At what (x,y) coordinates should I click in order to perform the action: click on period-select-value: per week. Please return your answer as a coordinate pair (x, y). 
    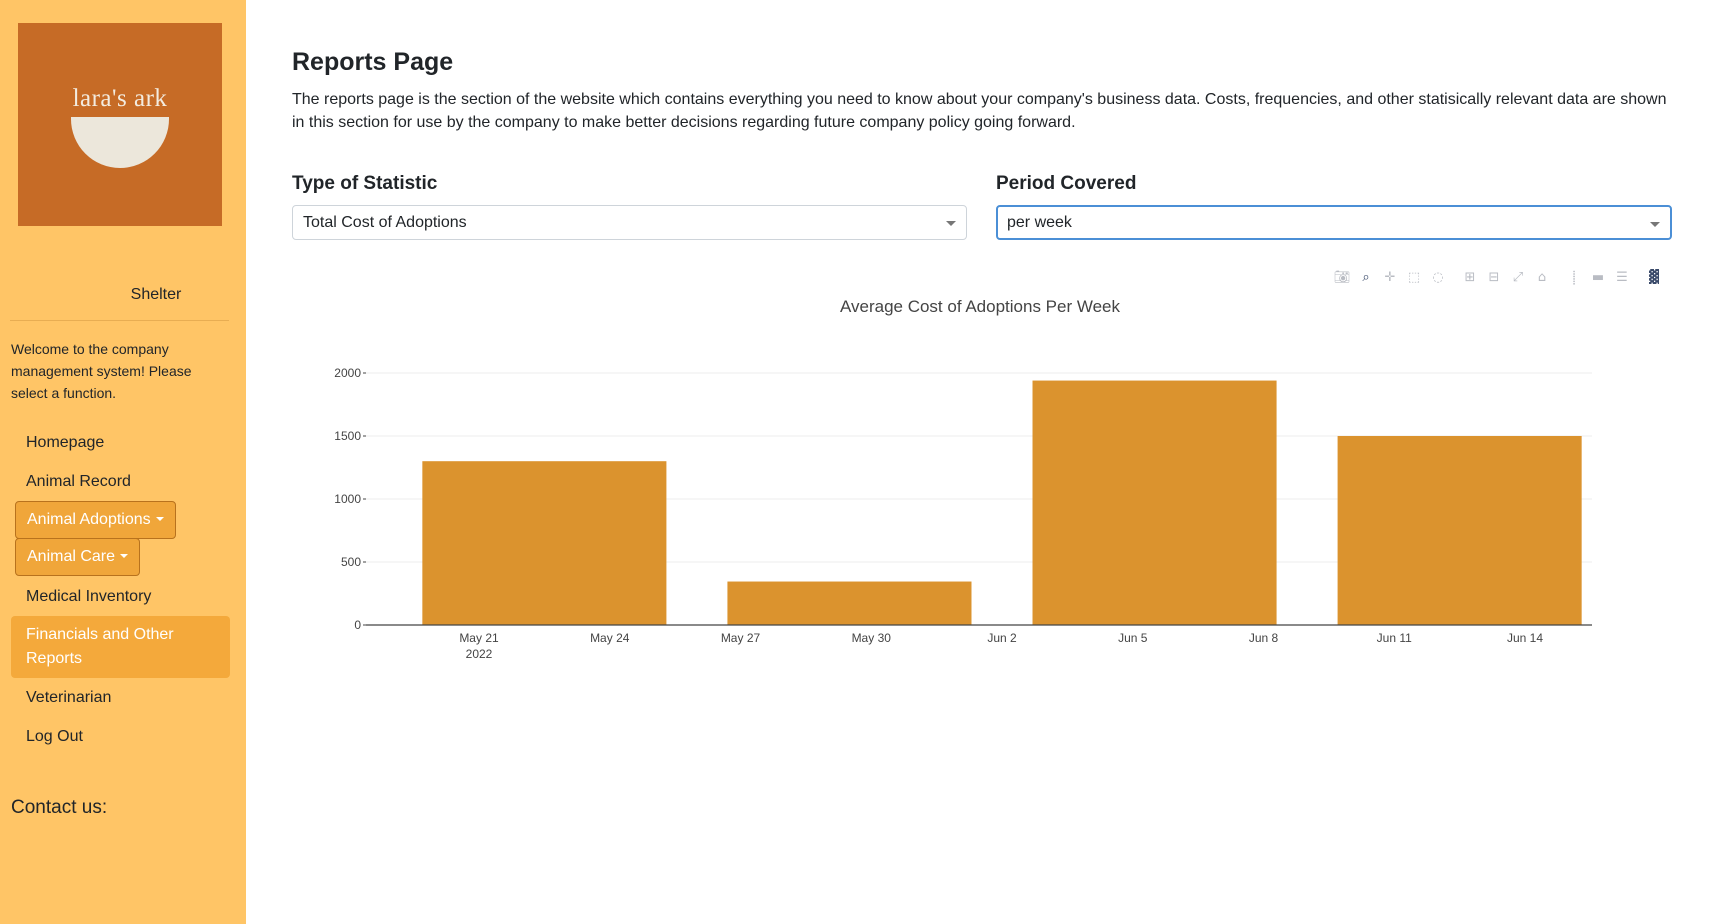
    Looking at the image, I should click on (1039, 222).